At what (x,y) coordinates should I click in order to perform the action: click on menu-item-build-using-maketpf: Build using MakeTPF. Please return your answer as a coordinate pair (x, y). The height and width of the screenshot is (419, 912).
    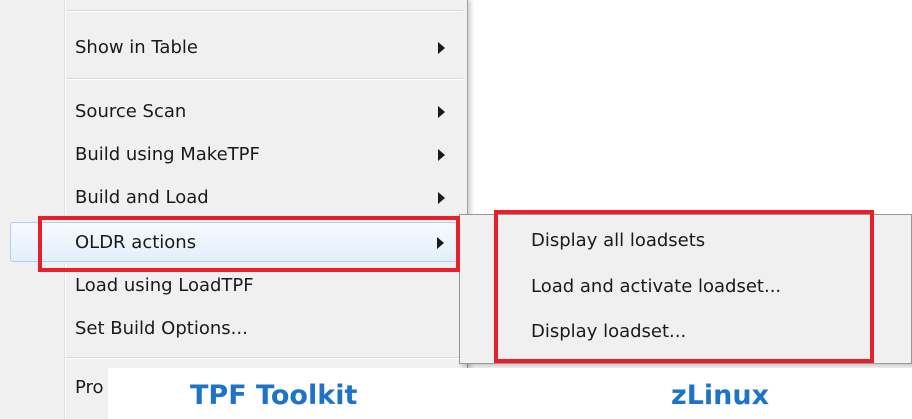
    Looking at the image, I should click on (233, 155).